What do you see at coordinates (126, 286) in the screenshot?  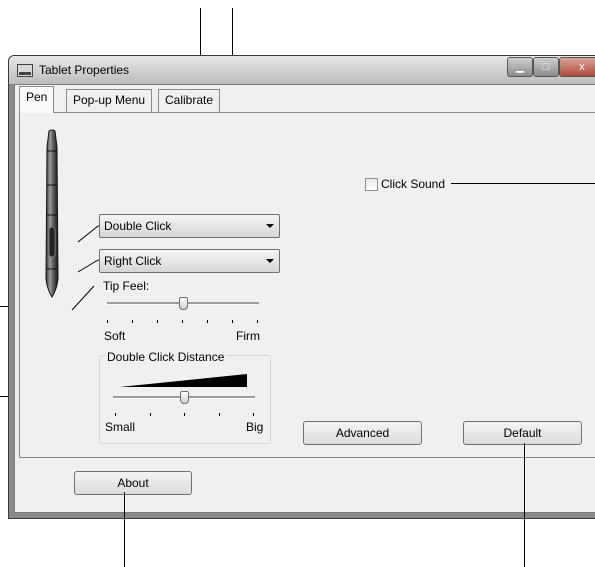 I see `tip-feel-label: Tip Feel:` at bounding box center [126, 286].